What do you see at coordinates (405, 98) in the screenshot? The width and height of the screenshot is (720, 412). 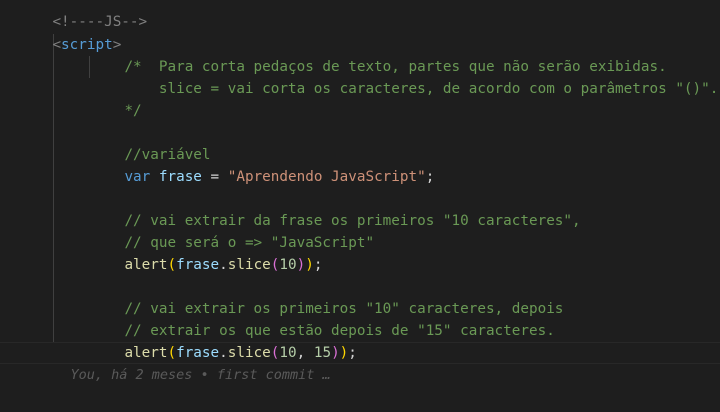 I see `code-line-comment: */` at bounding box center [405, 98].